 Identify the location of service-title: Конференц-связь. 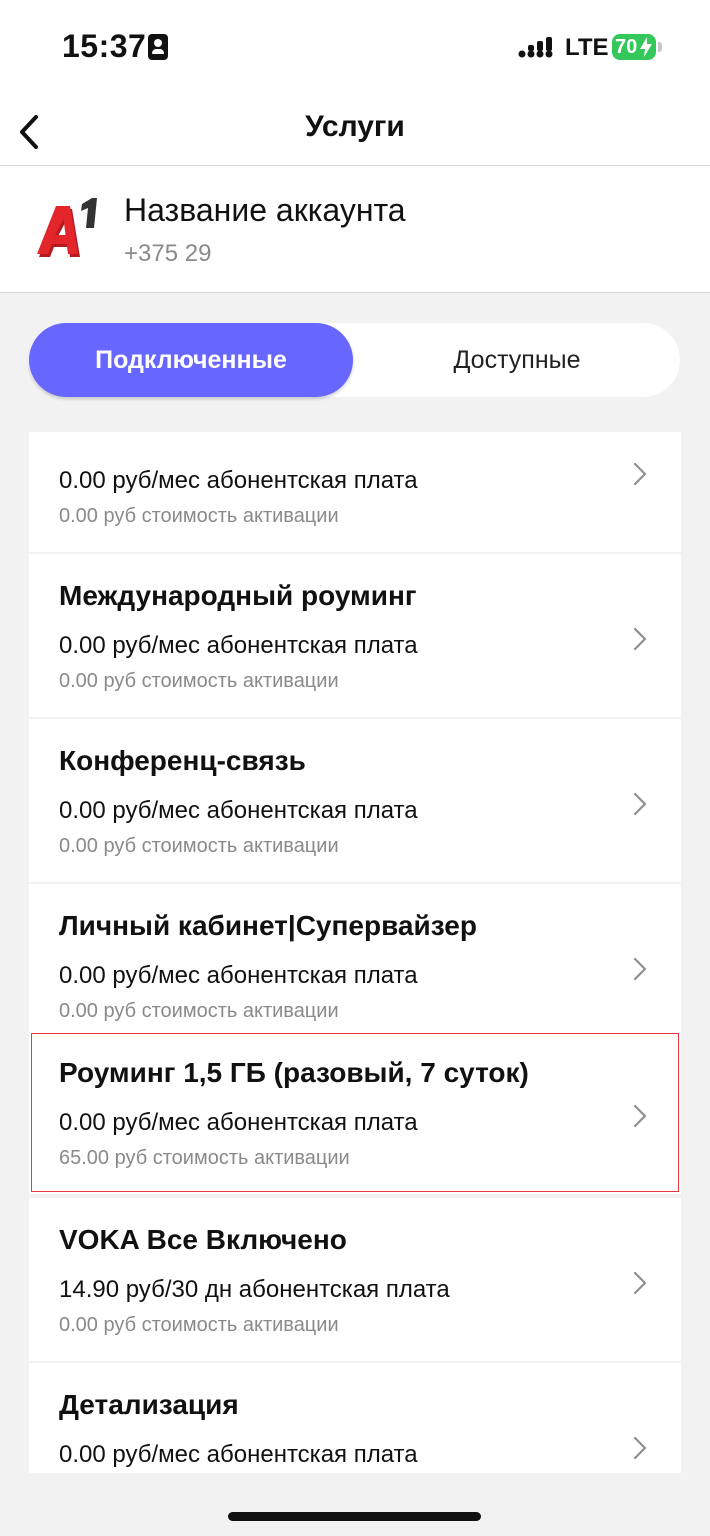
(182, 760).